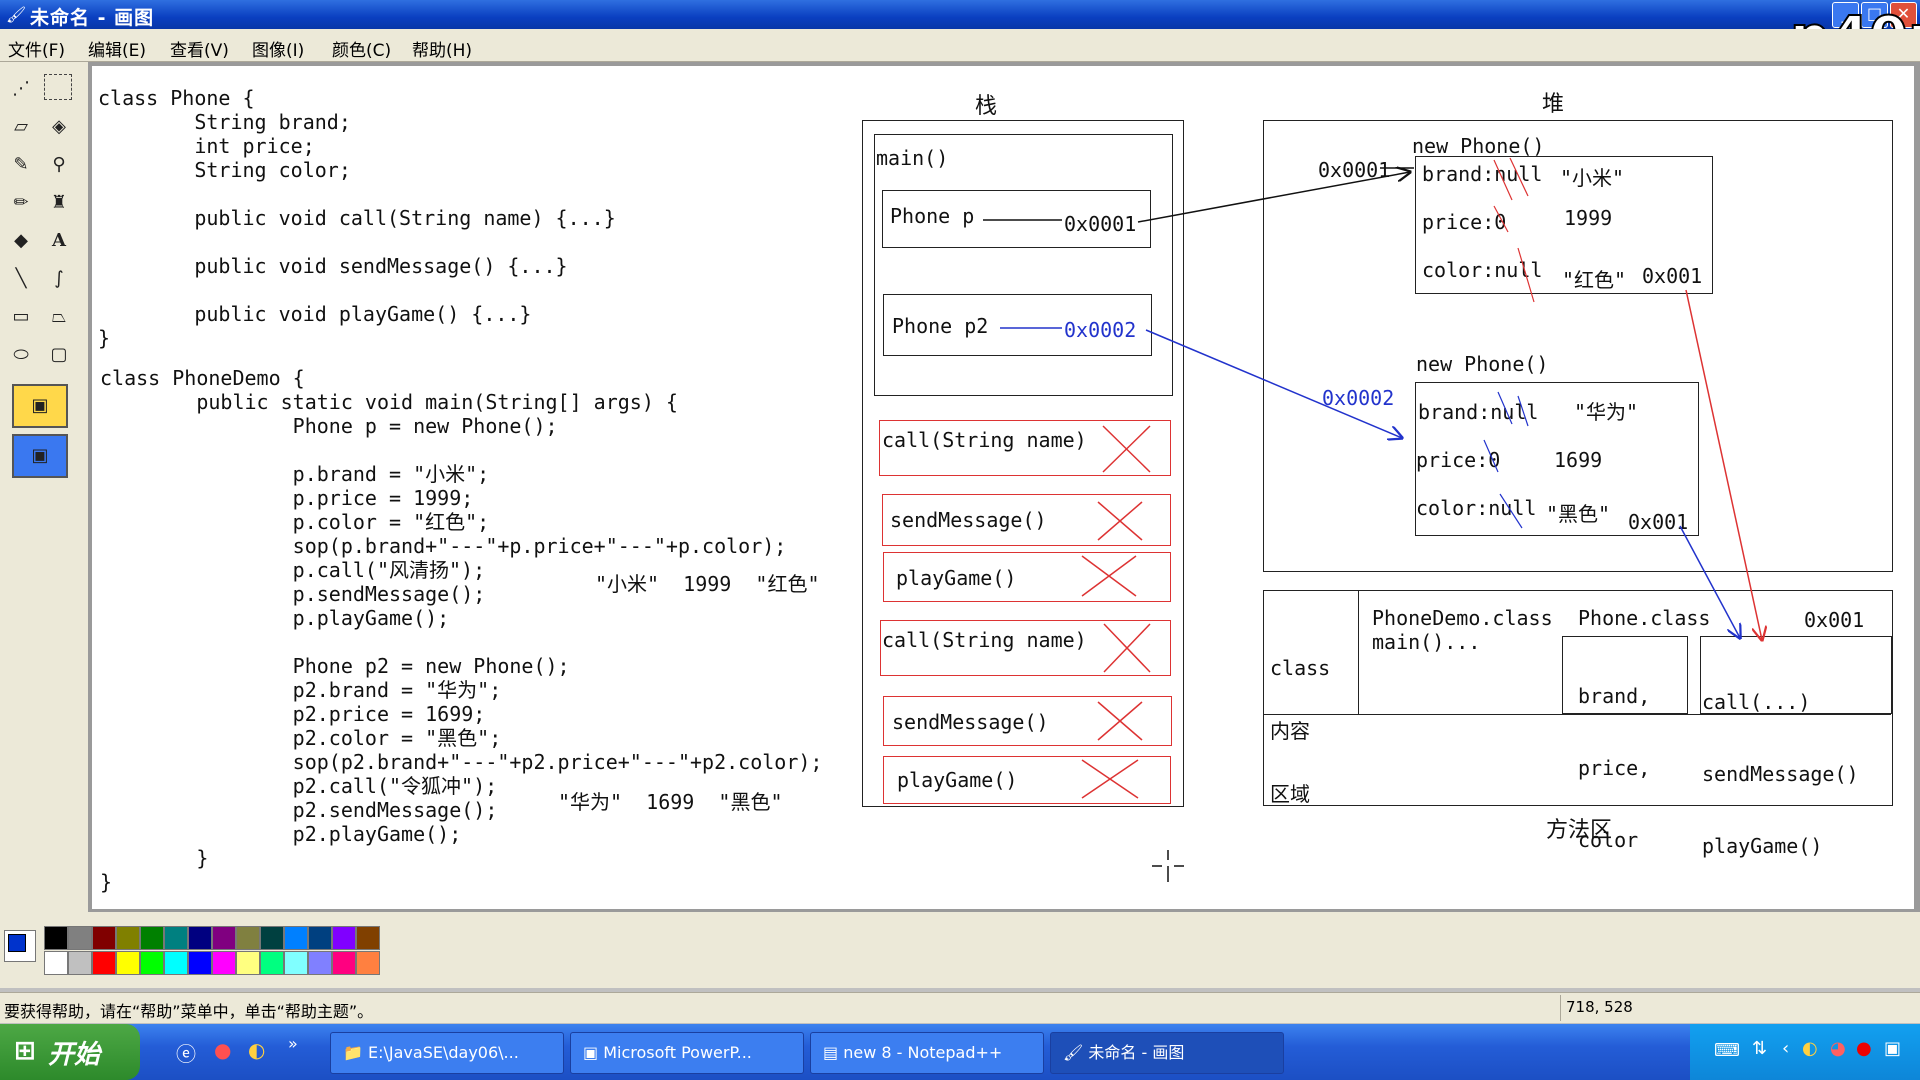 This screenshot has width=1920, height=1080. Describe the element at coordinates (1759, 1048) in the screenshot. I see `network-icon: ⇅` at that location.